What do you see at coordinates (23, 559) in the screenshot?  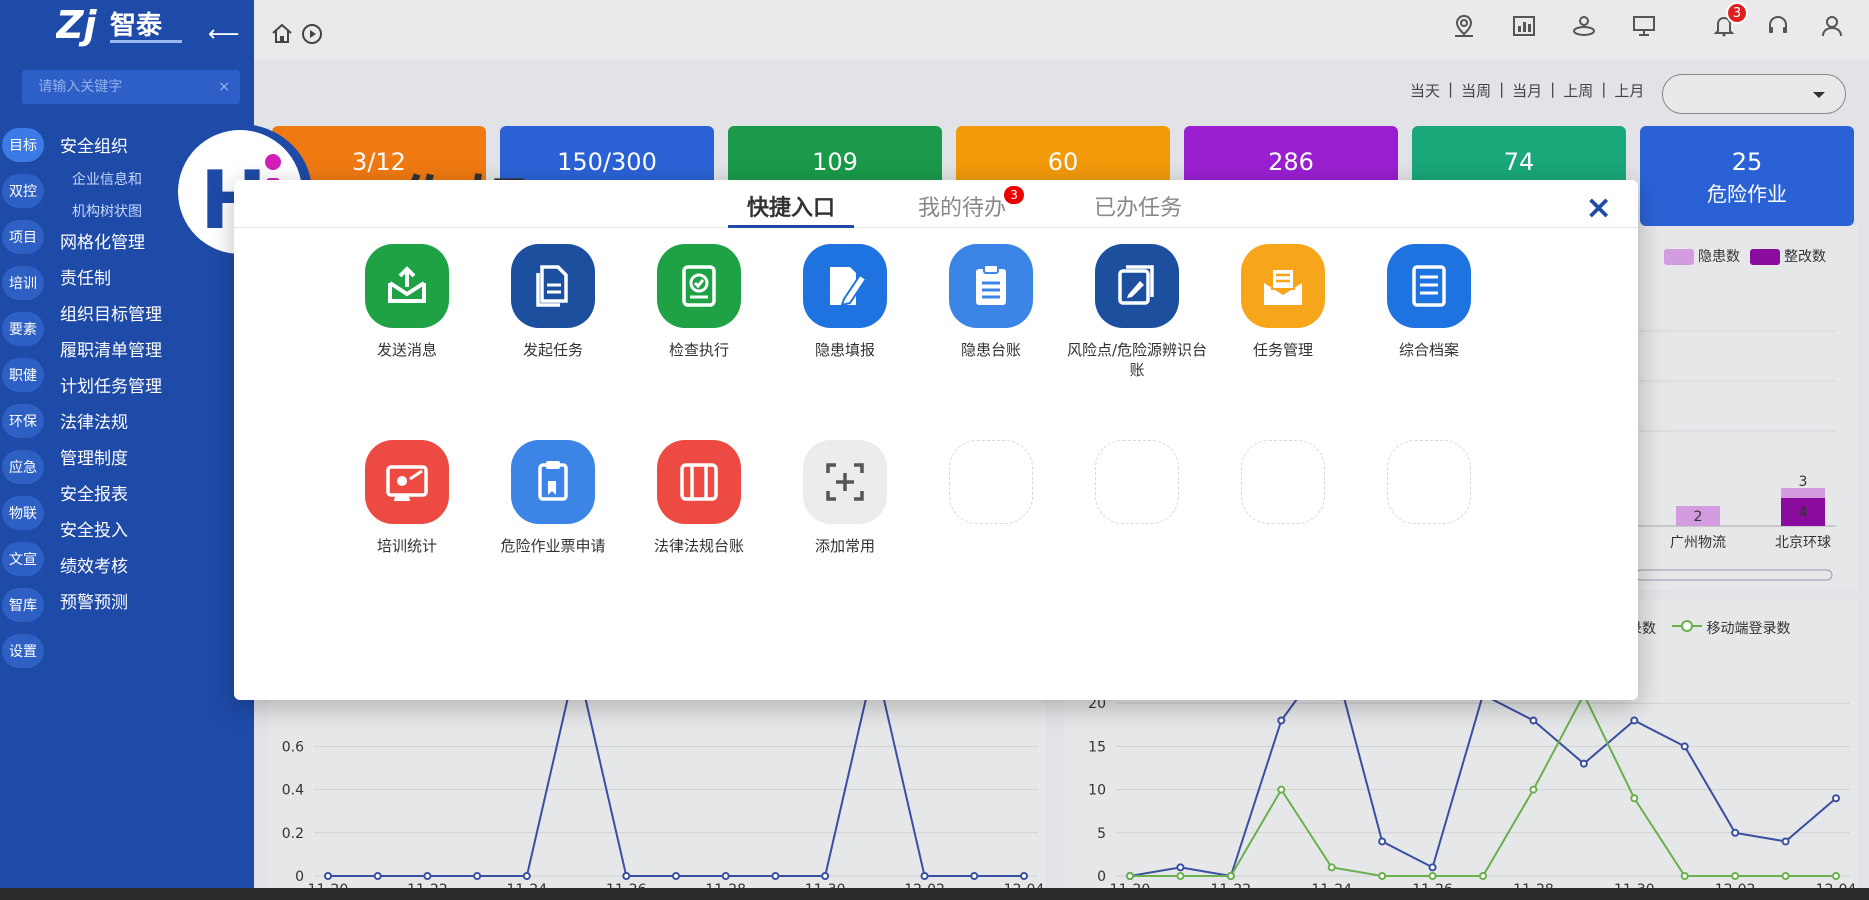 I see `rail-item-publicity: 文宣` at bounding box center [23, 559].